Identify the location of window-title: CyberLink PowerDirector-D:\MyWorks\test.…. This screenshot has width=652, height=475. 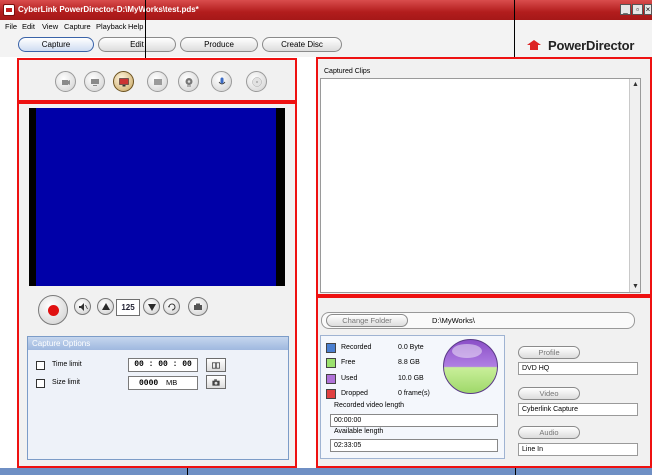
(108, 9).